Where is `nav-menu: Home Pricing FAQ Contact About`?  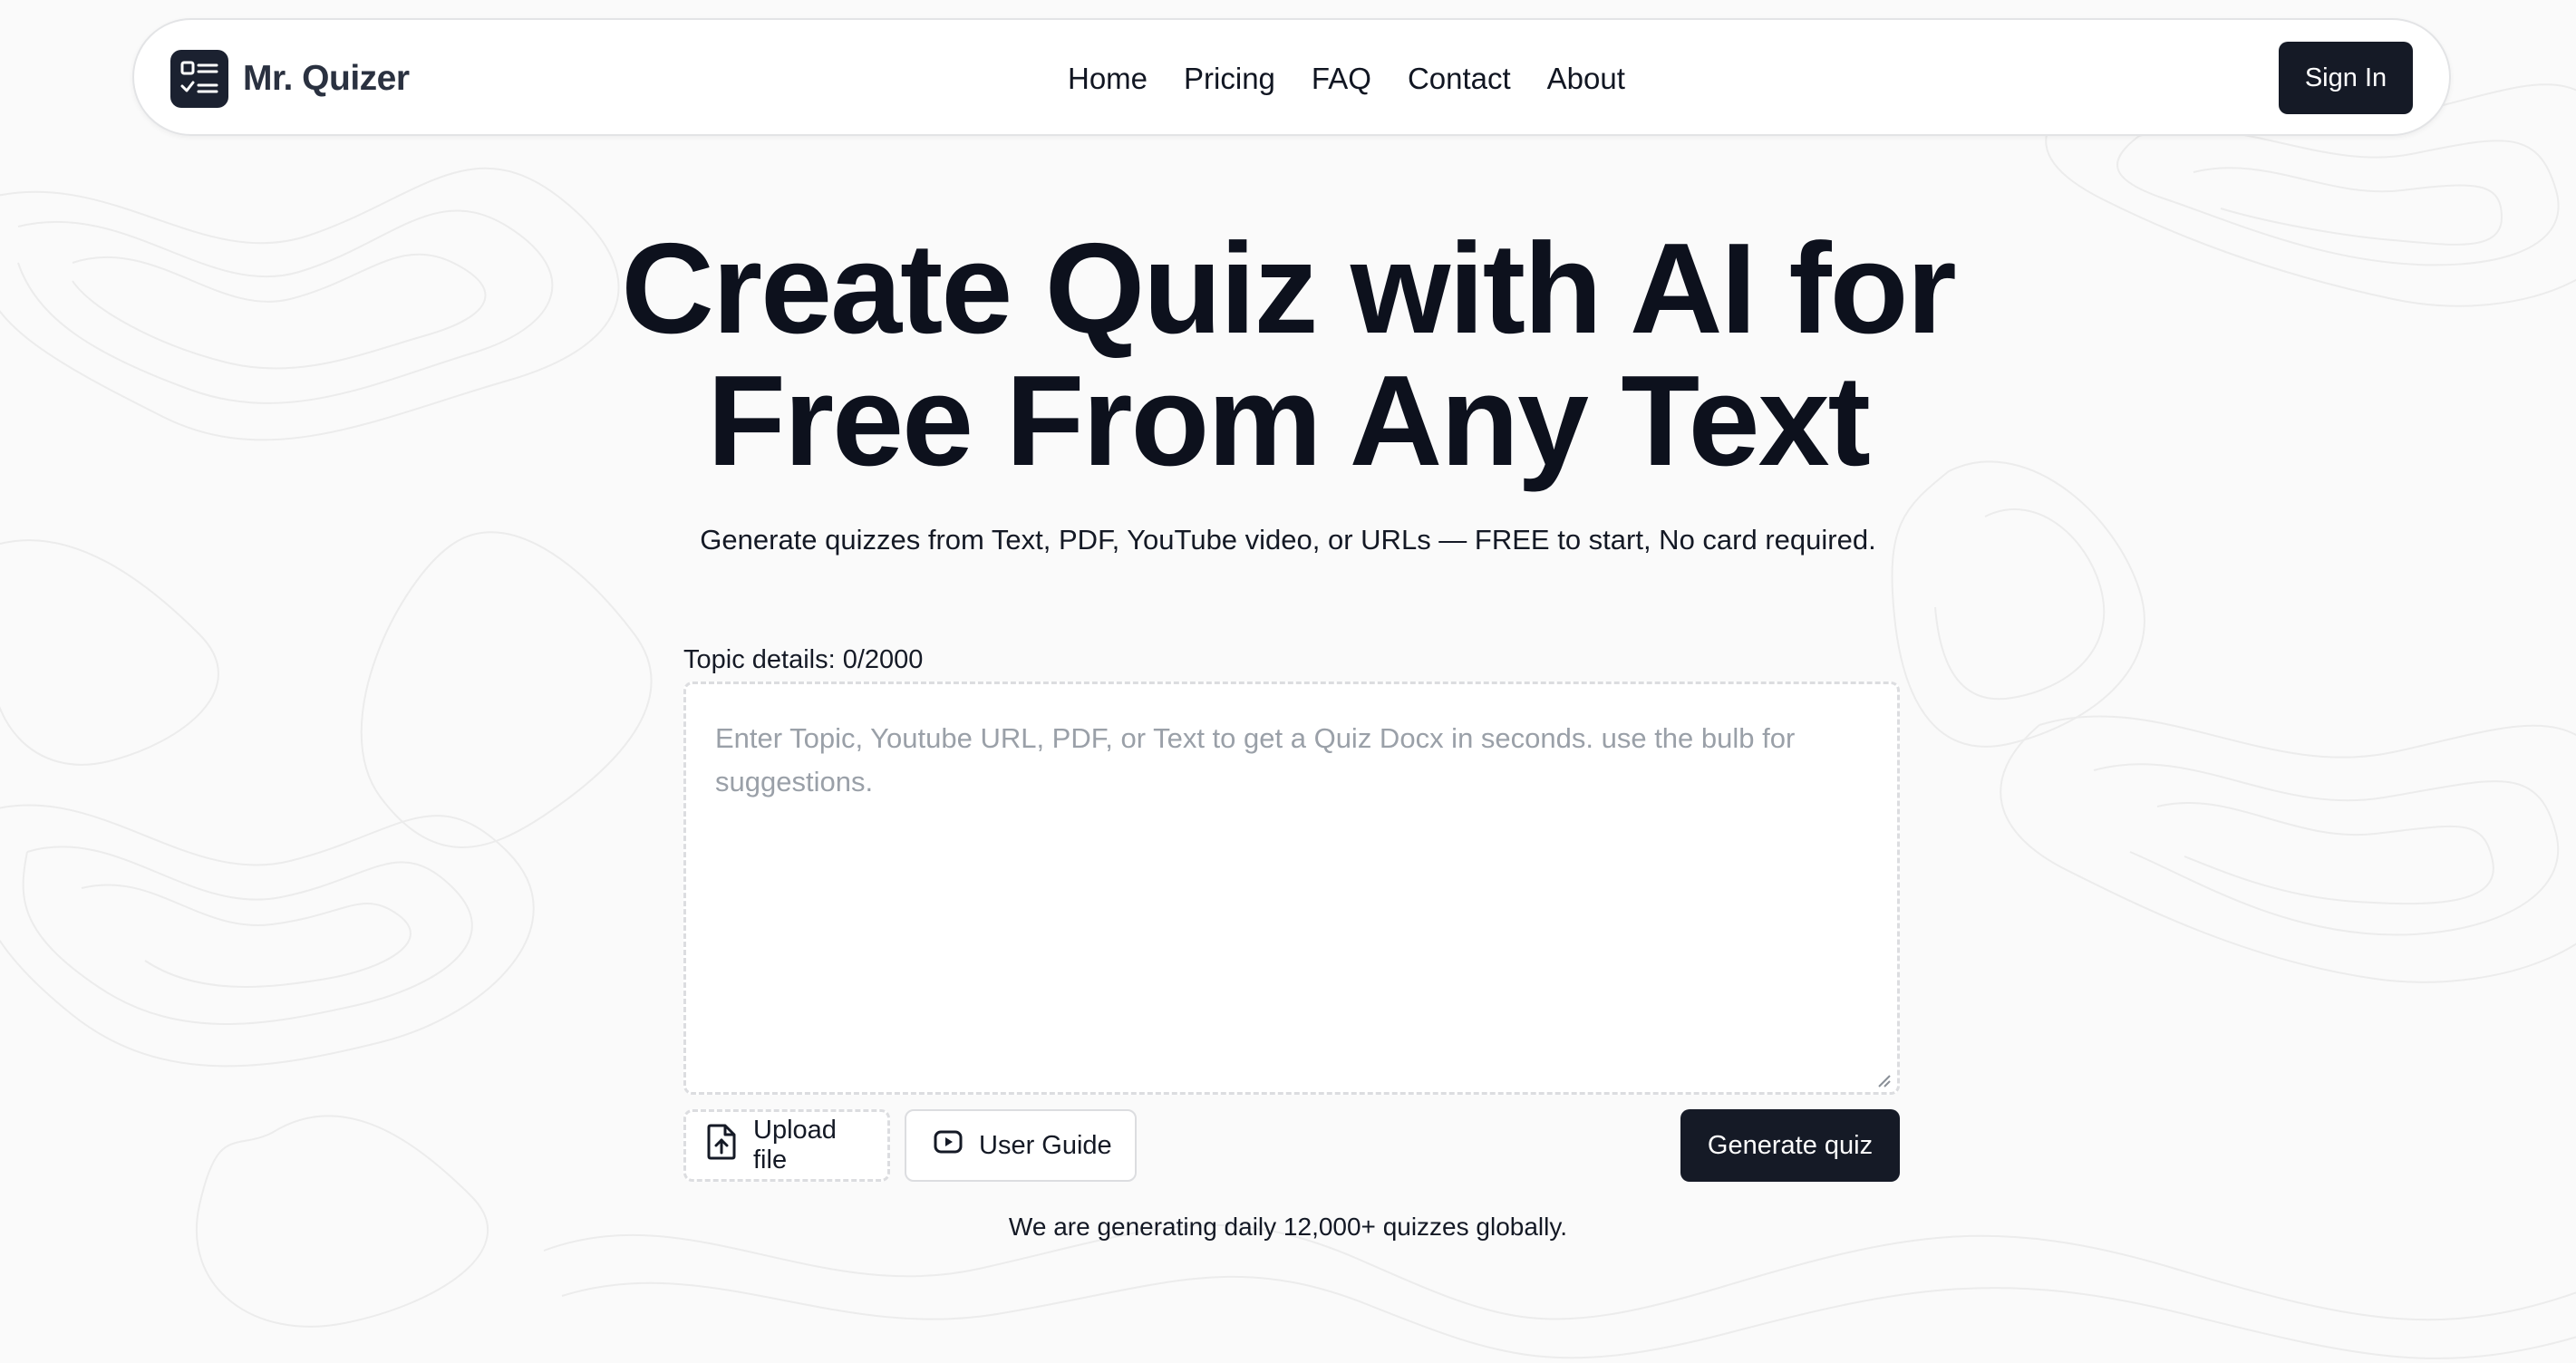 nav-menu: Home Pricing FAQ Contact About is located at coordinates (1346, 79).